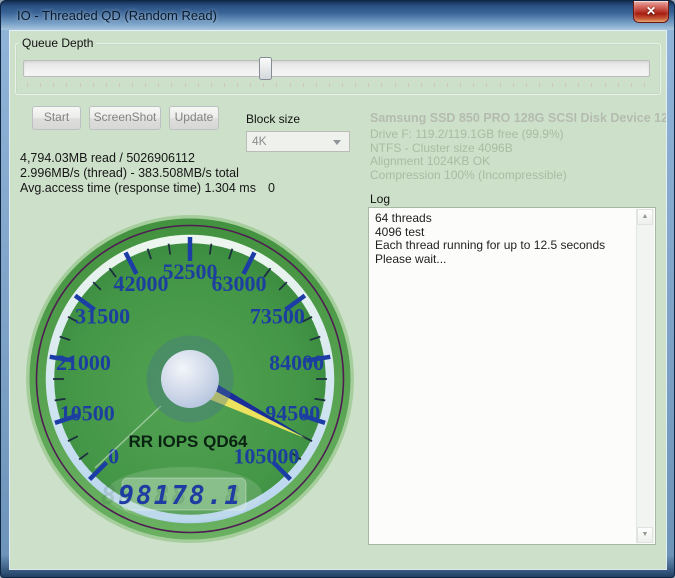 The height and width of the screenshot is (578, 675). Describe the element at coordinates (180, 496) in the screenshot. I see `lcd-value: 98178.1` at that location.